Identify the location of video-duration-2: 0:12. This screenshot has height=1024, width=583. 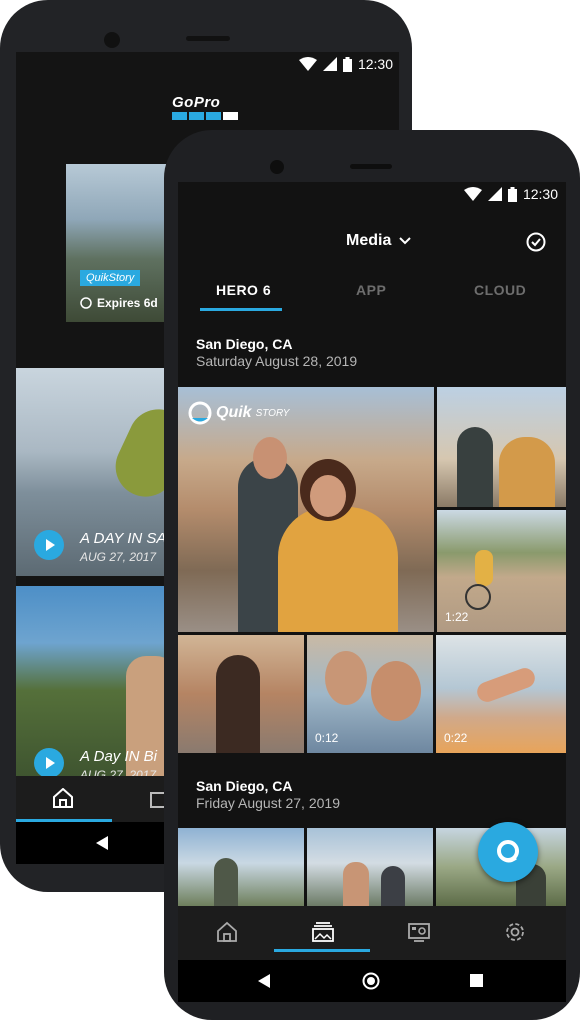
(327, 738).